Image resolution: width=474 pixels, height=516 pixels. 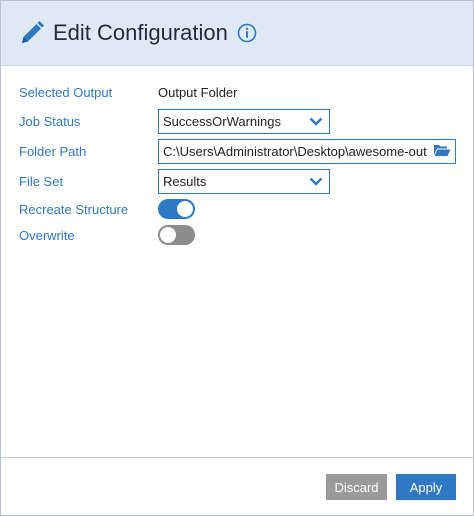 I want to click on recreate-structure-toggle, so click(x=176, y=209).